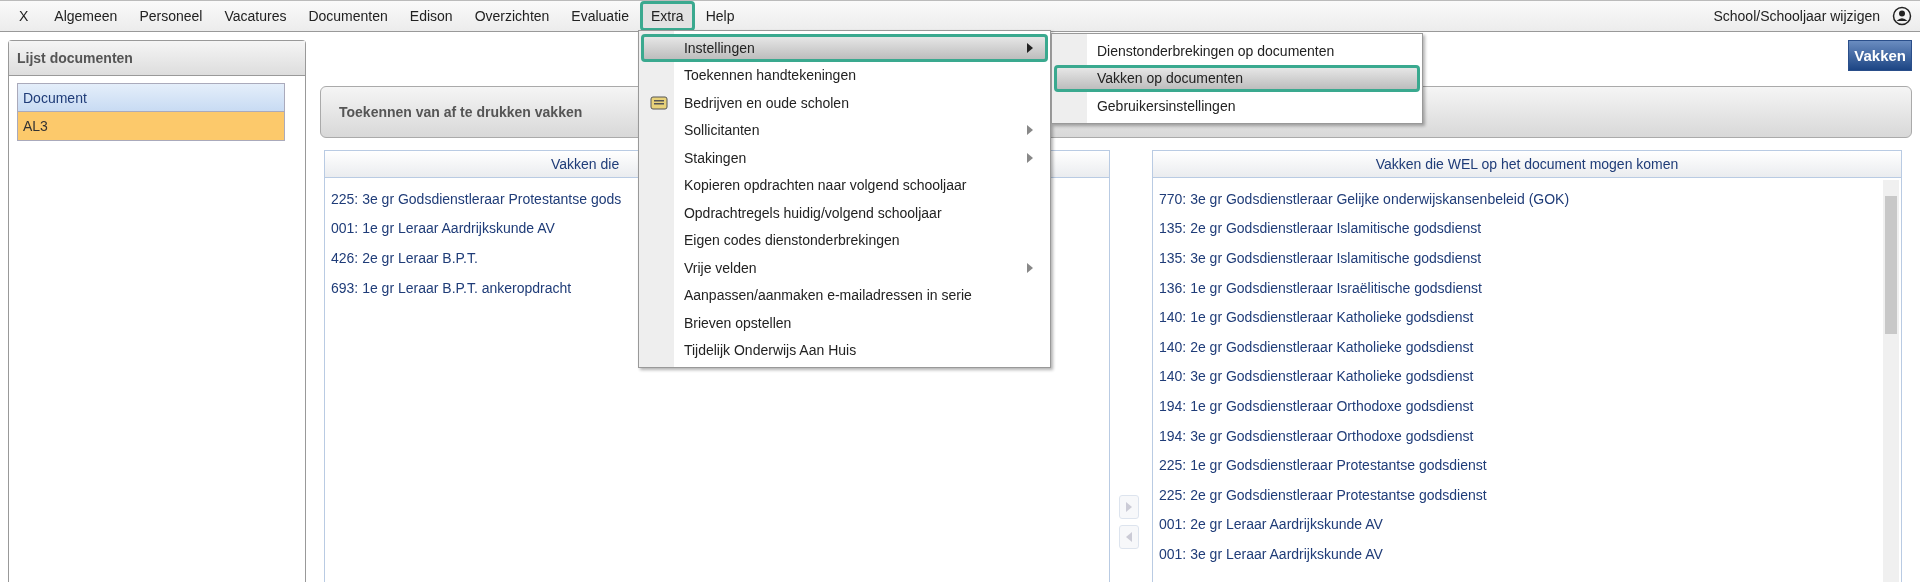 The height and width of the screenshot is (582, 1920). Describe the element at coordinates (844, 295) in the screenshot. I see `menu-entry: Aanpassen/aanmaken e-mailadressen in serie` at that location.